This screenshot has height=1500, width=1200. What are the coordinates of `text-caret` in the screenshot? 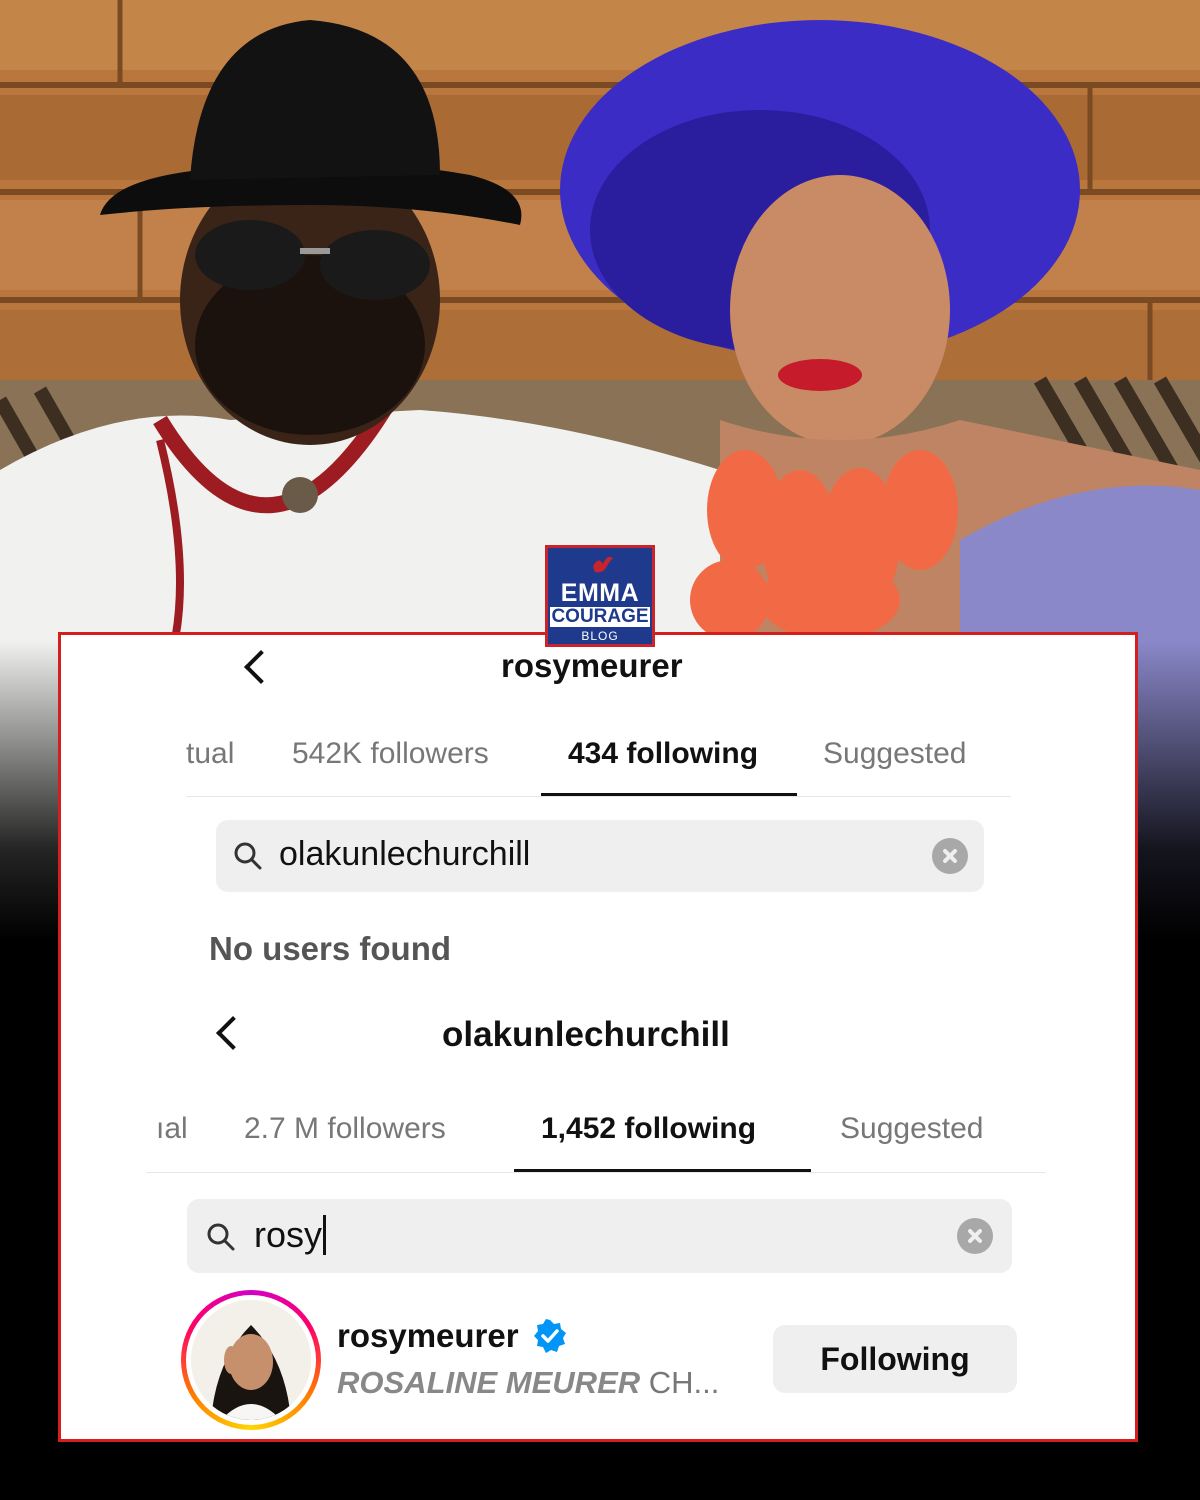 It's located at (325, 1235).